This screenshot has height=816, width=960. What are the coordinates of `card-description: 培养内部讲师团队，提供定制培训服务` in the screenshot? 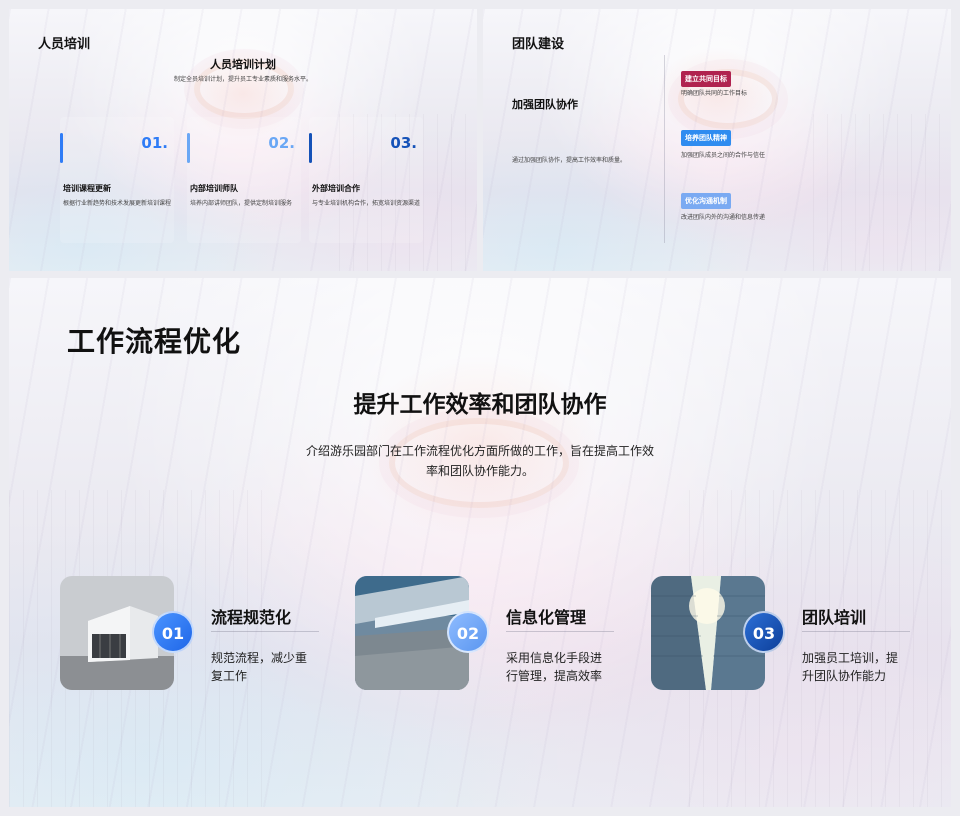 It's located at (241, 203).